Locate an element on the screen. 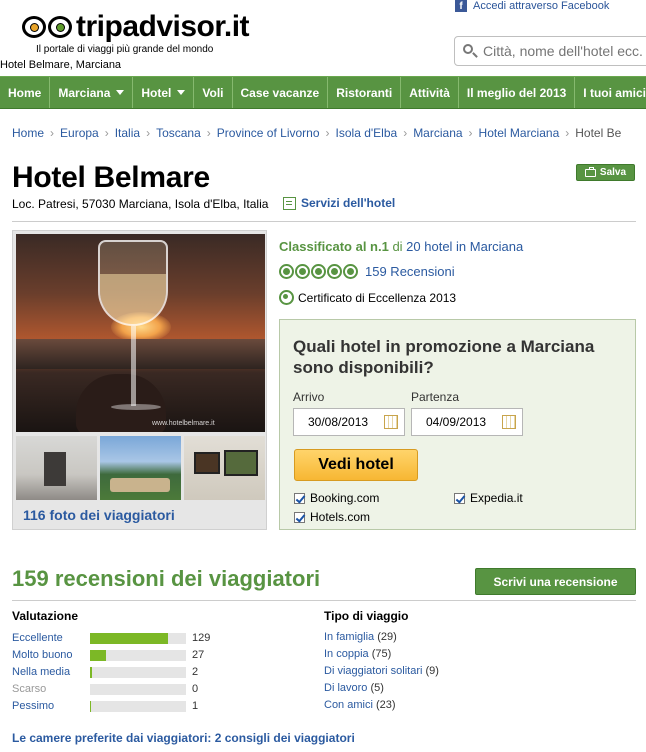 The height and width of the screenshot is (752, 646). search-box is located at coordinates (550, 51).